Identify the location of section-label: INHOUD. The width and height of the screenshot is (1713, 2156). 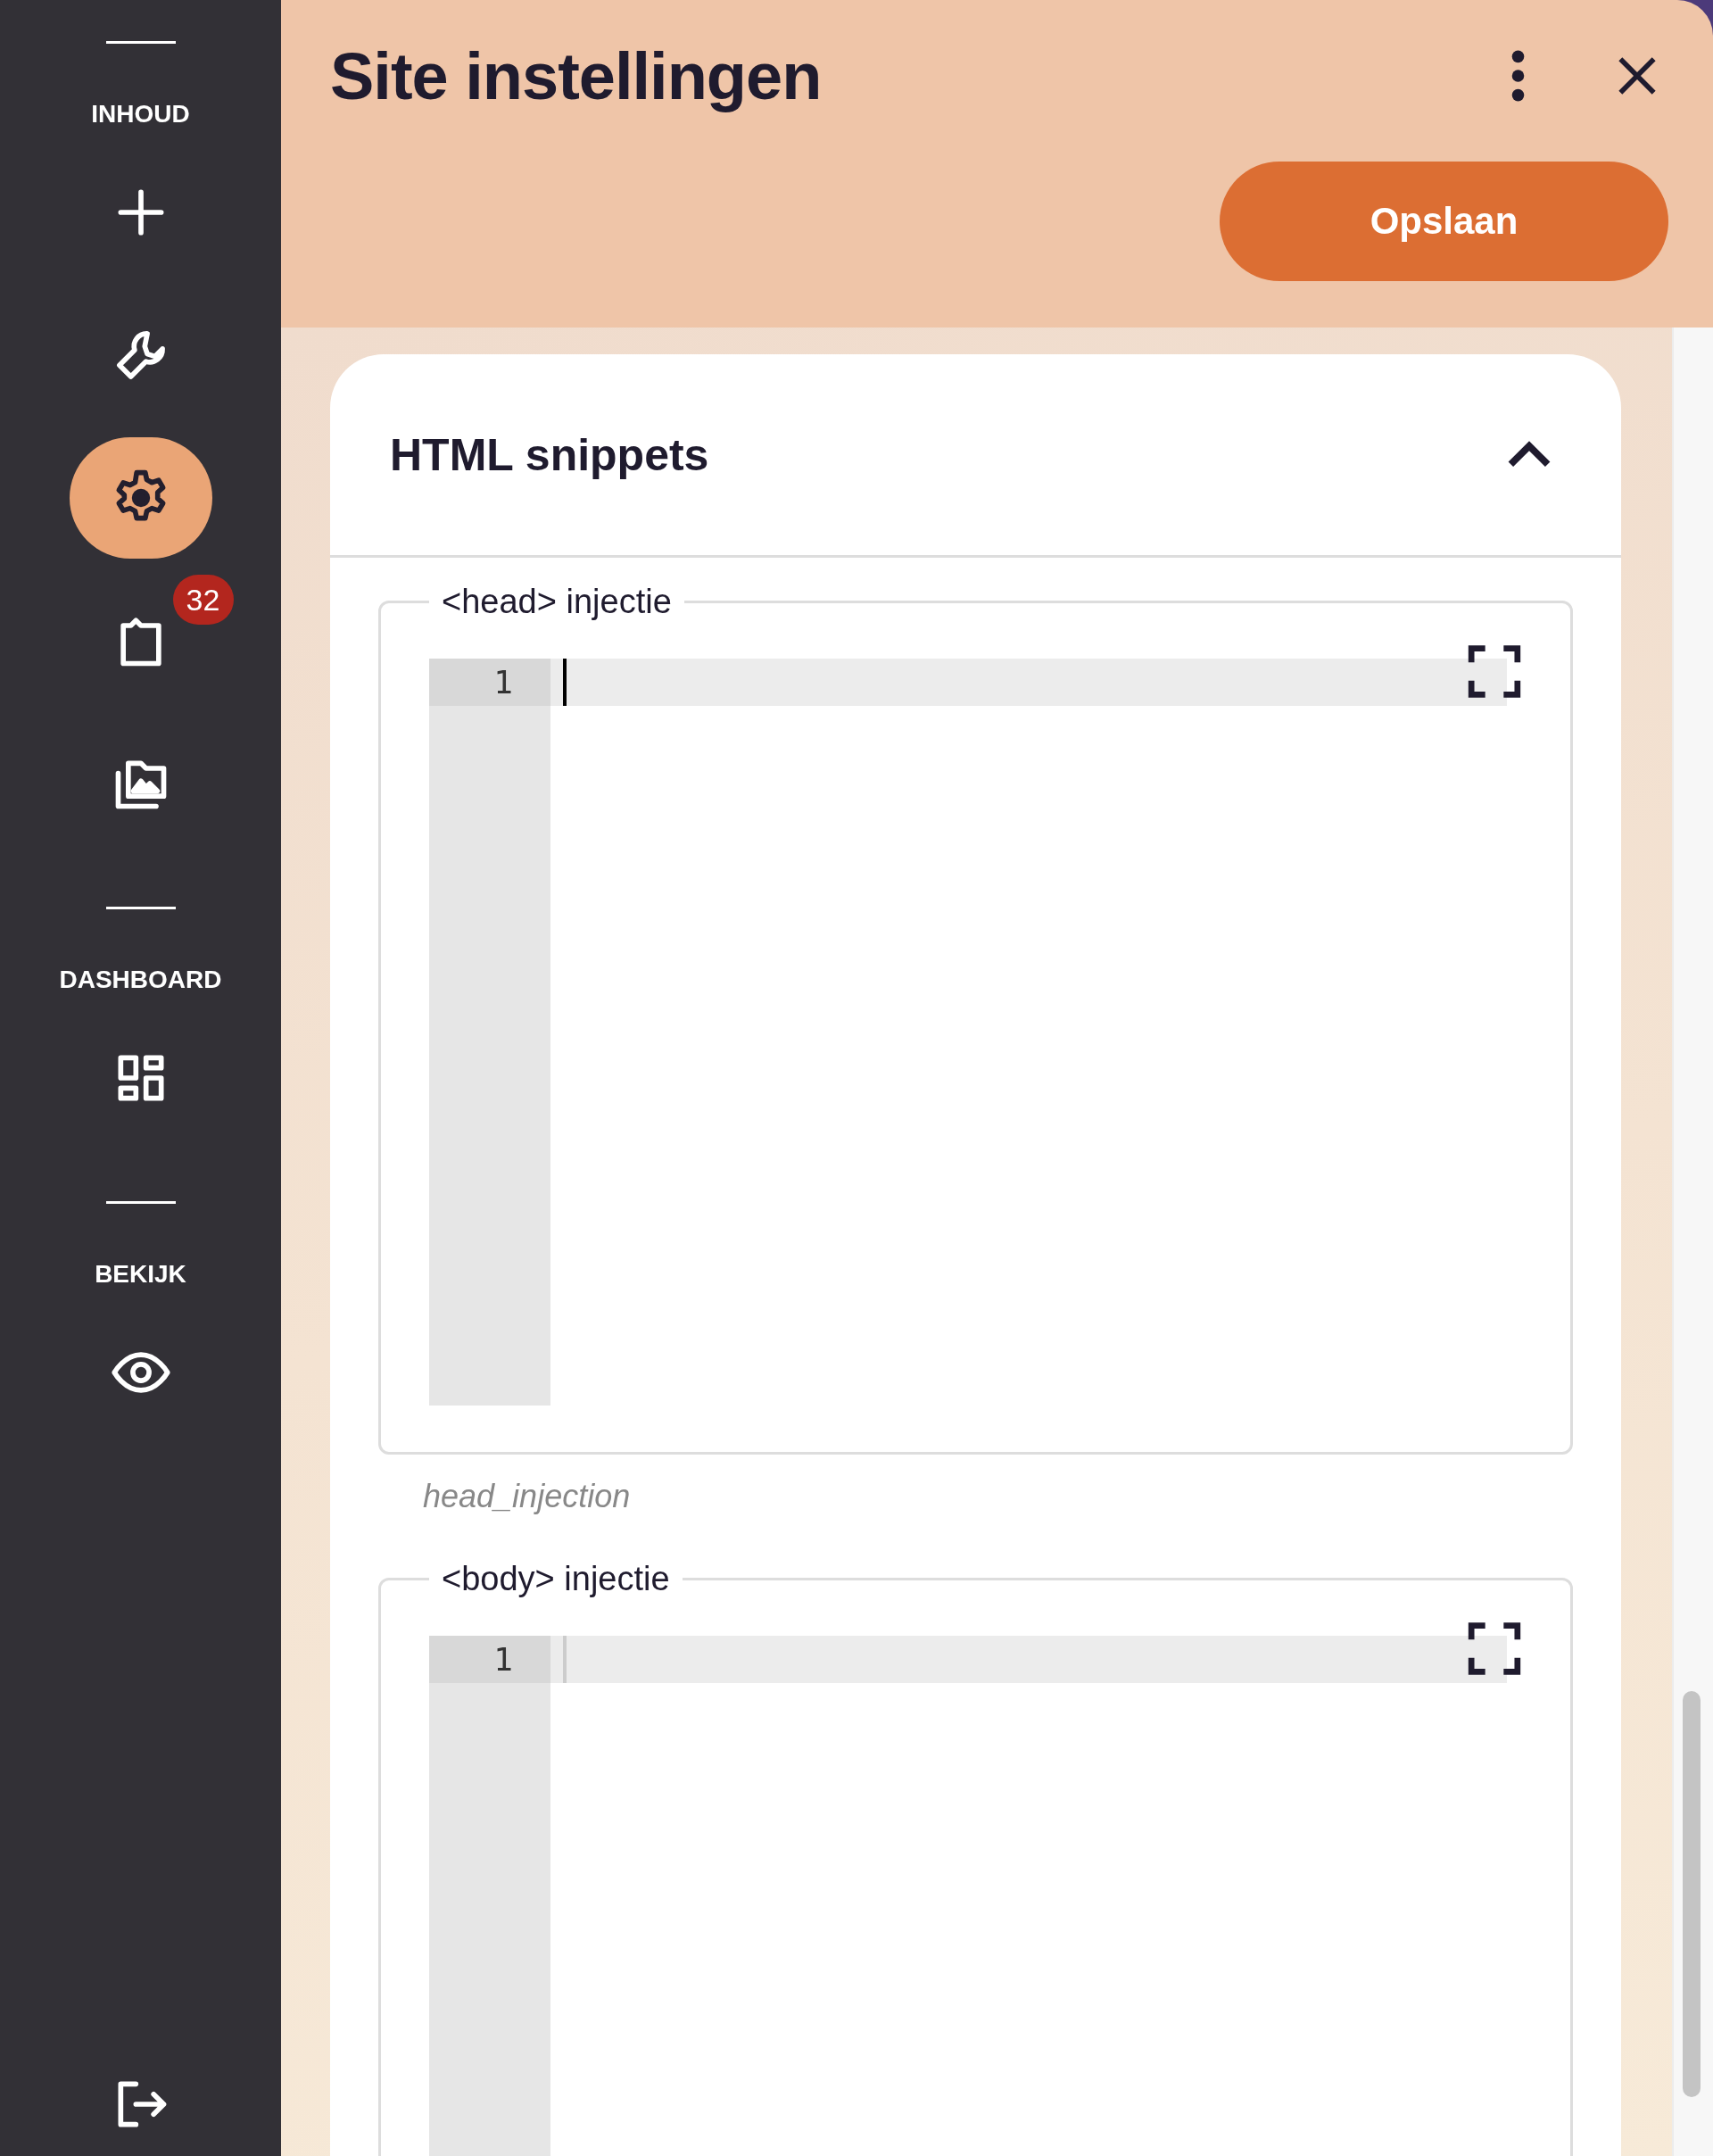
(141, 114).